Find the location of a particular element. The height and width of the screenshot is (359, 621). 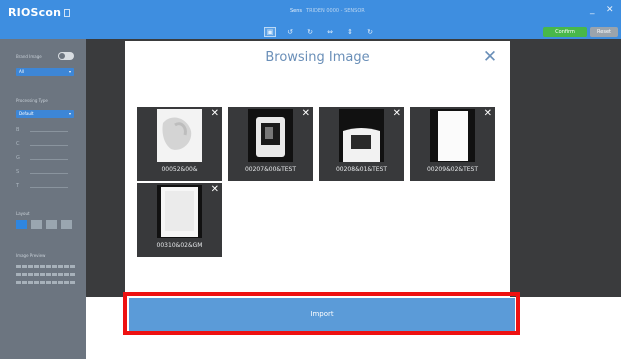

layout-options is located at coordinates (44, 224).